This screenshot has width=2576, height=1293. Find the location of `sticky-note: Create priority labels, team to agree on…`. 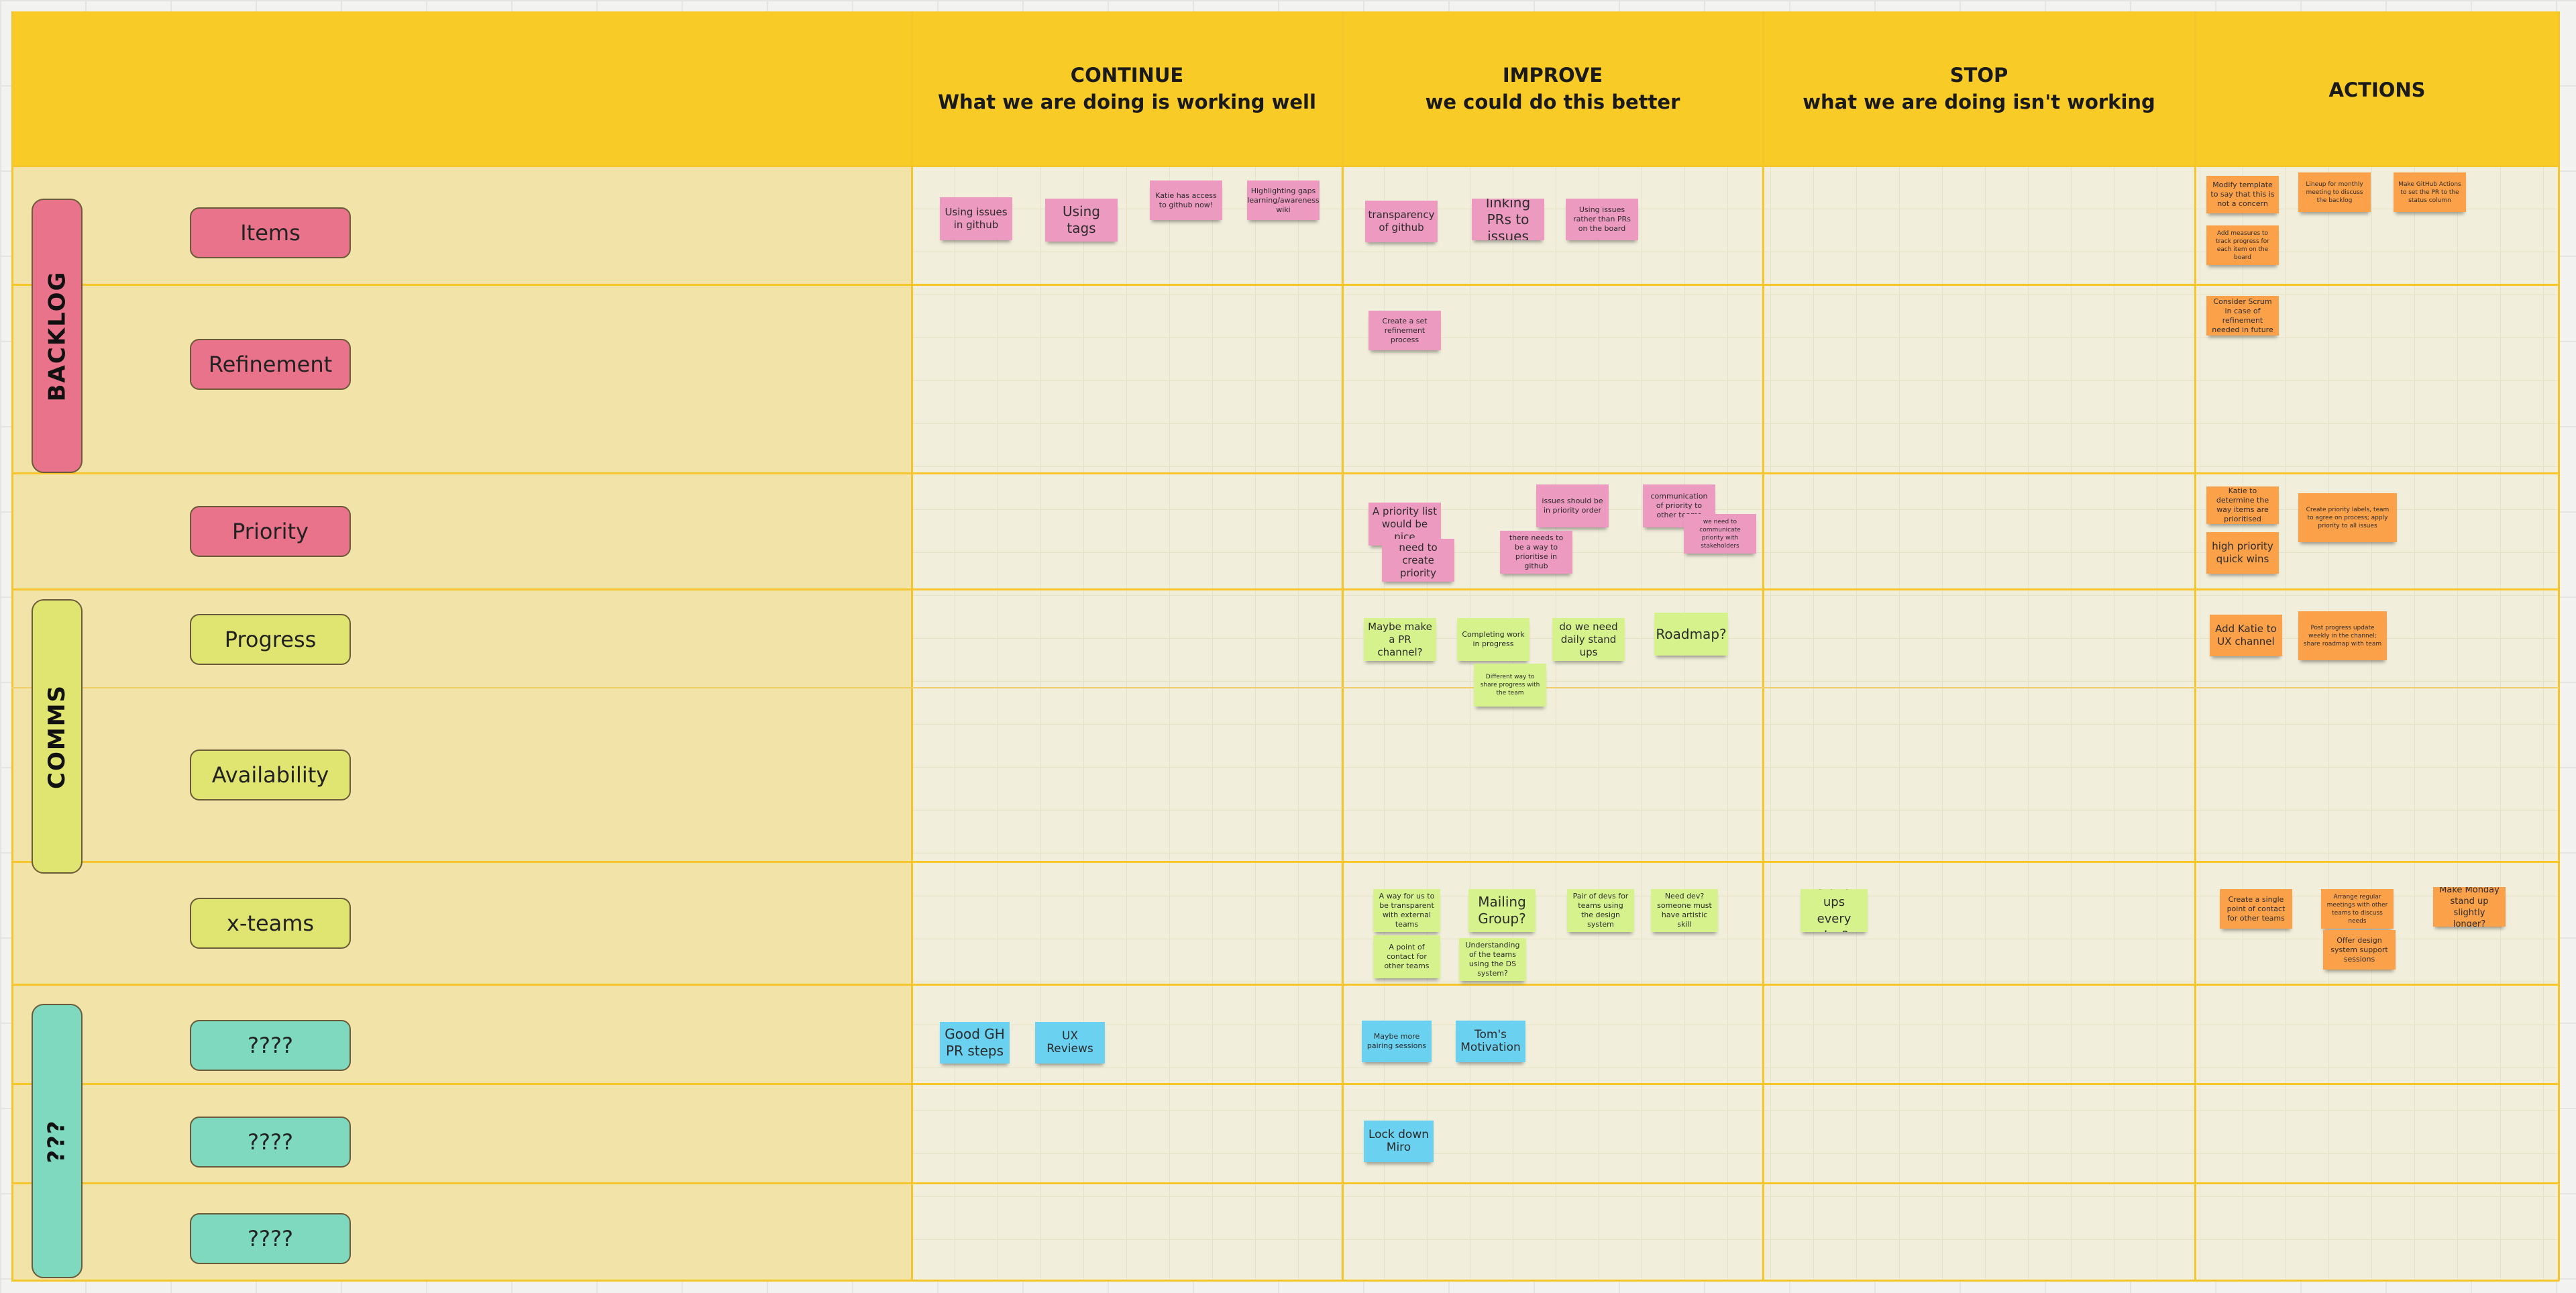

sticky-note: Create priority labels, team to agree on… is located at coordinates (2347, 517).